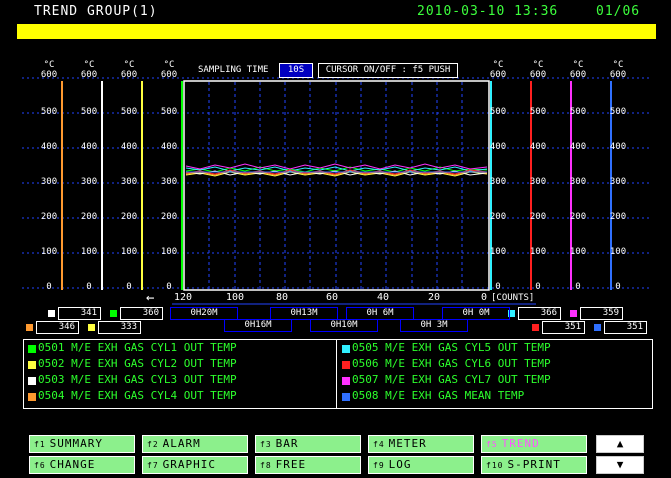 Image resolution: width=671 pixels, height=478 pixels. I want to click on fkey-label: BAR, so click(287, 443).